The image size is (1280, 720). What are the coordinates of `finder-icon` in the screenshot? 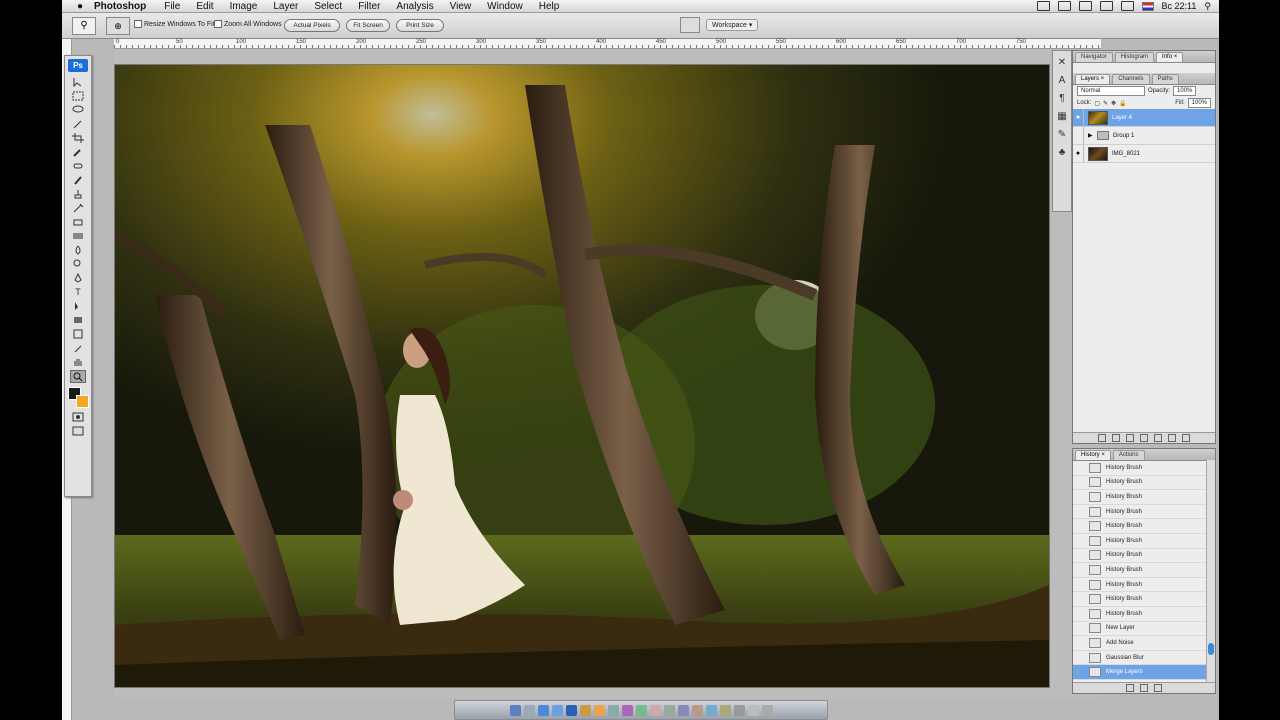 It's located at (515, 710).